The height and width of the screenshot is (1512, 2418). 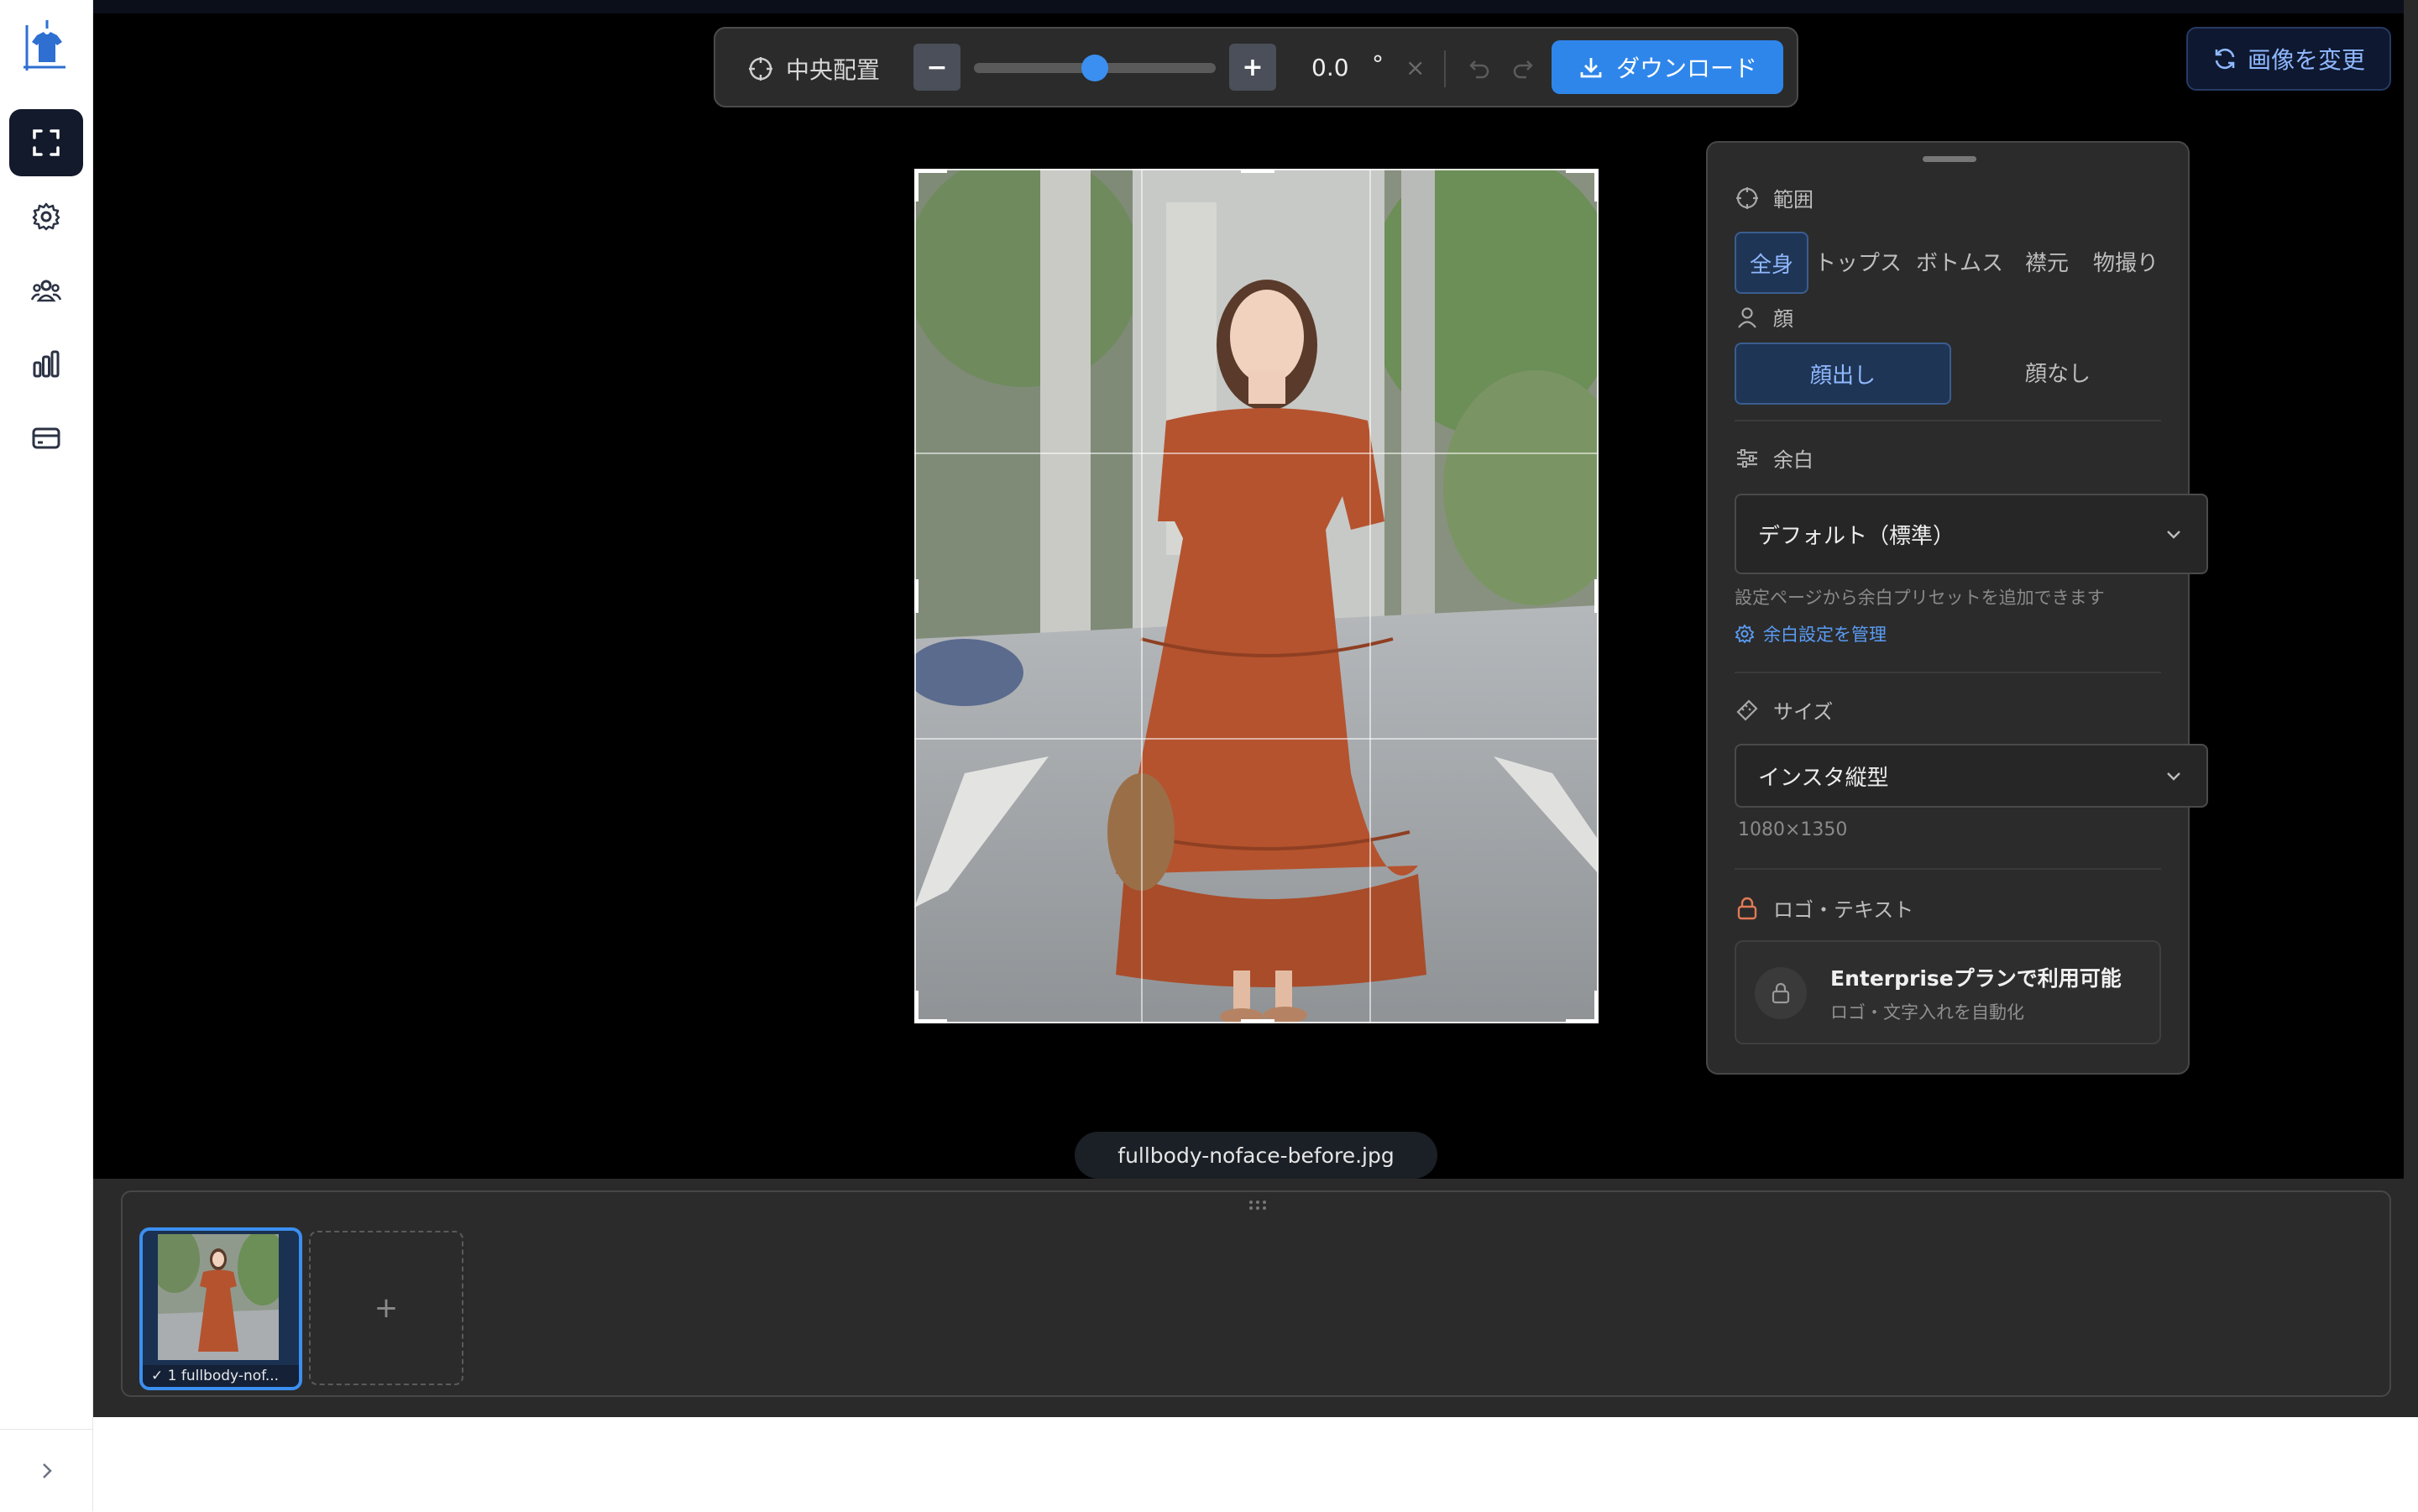 I want to click on logo-text-label: ロゴ・テキスト, so click(x=1843, y=910).